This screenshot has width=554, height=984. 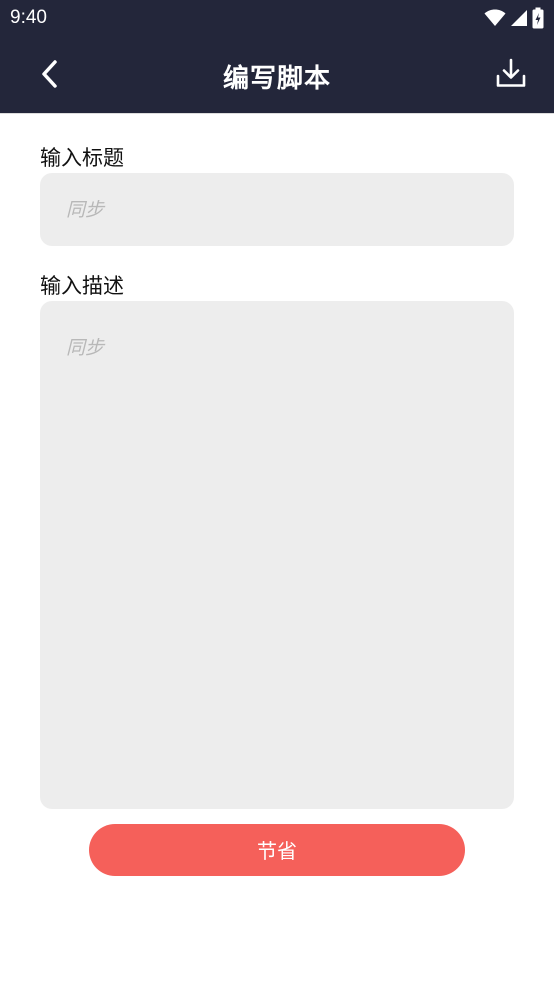 I want to click on header-divider, so click(x=277, y=113).